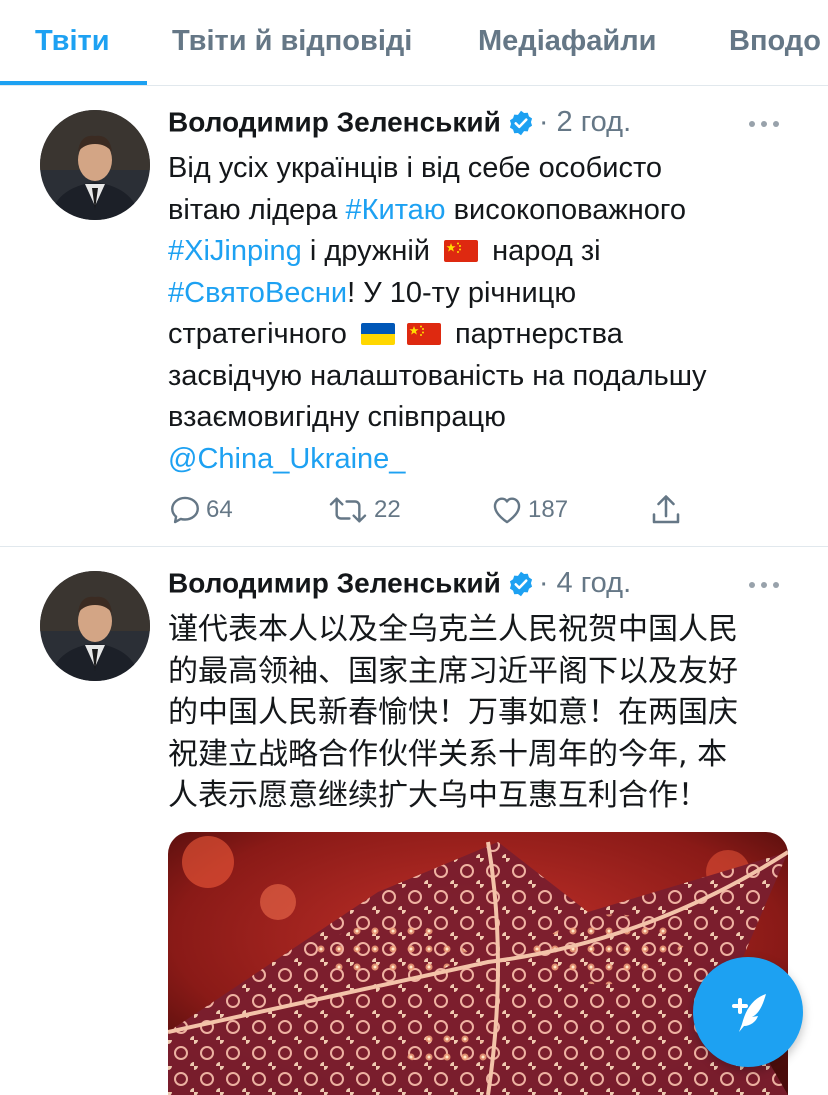 The width and height of the screenshot is (828, 1095). I want to click on tweet-header: Володимир Зеленський · 4 год., so click(488, 587).